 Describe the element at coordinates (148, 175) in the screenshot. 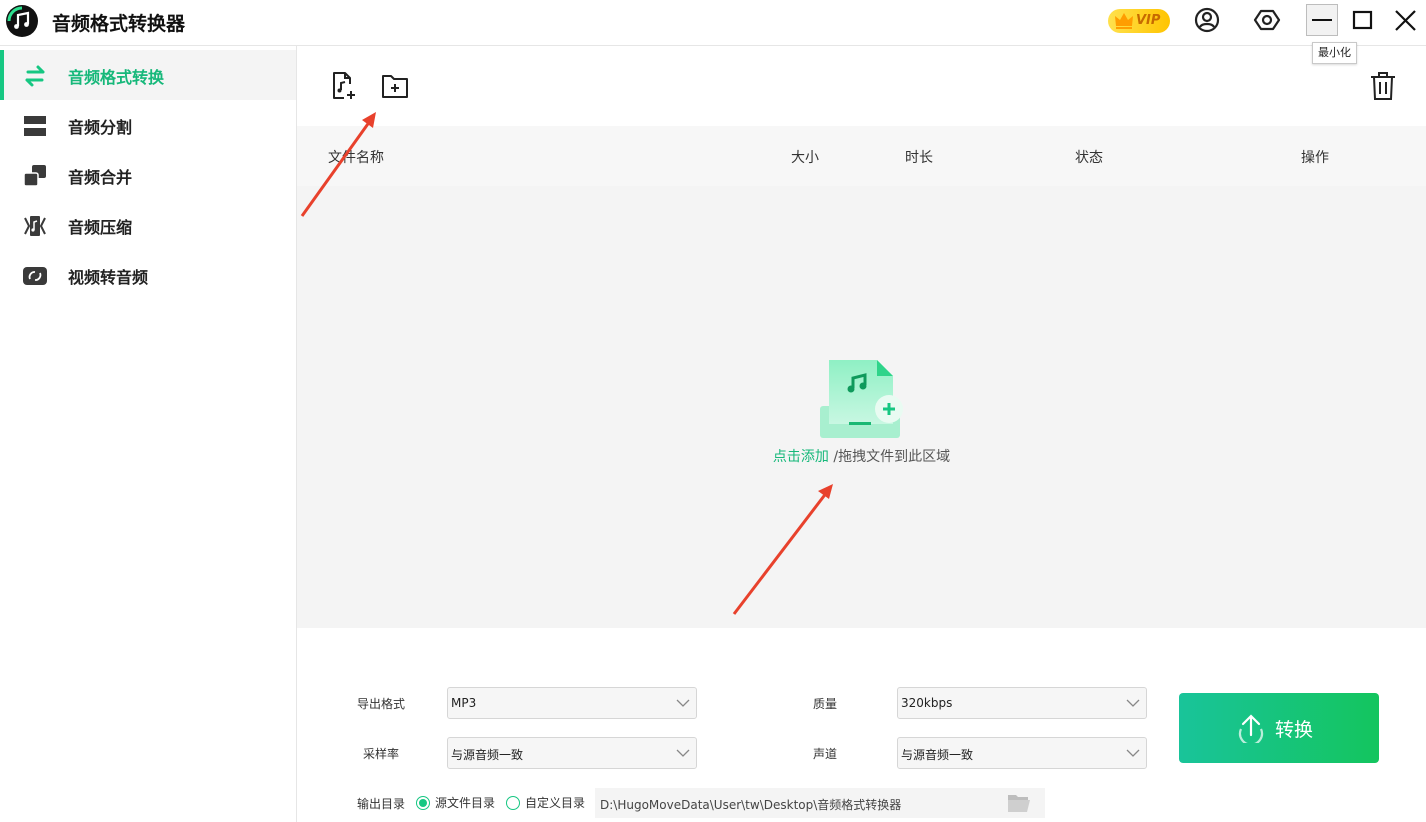

I see `sidebar-item-merge: 音频合并` at that location.